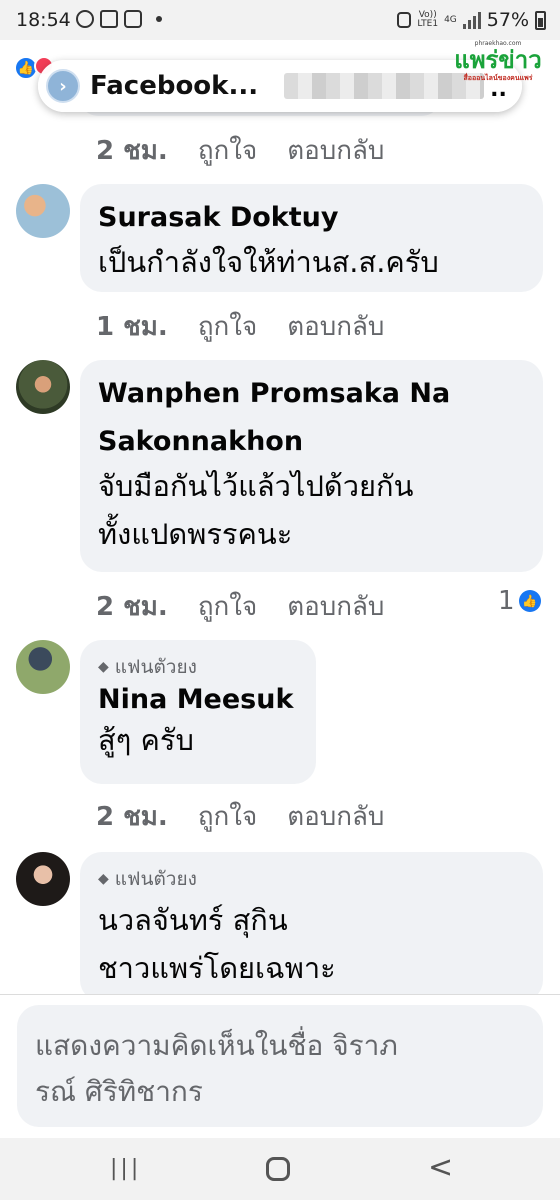 Image resolution: width=560 pixels, height=1200 pixels. Describe the element at coordinates (311, 218) in the screenshot. I see `comment-author: Surasak Doktuy` at that location.